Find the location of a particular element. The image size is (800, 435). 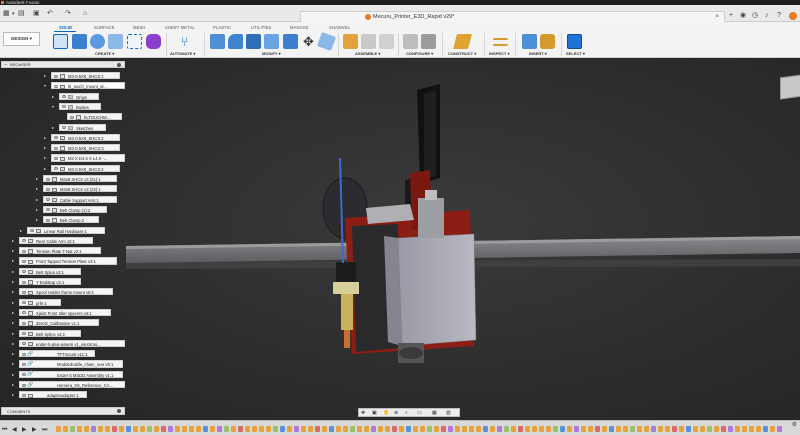

extrude-icon is located at coordinates (79, 41).